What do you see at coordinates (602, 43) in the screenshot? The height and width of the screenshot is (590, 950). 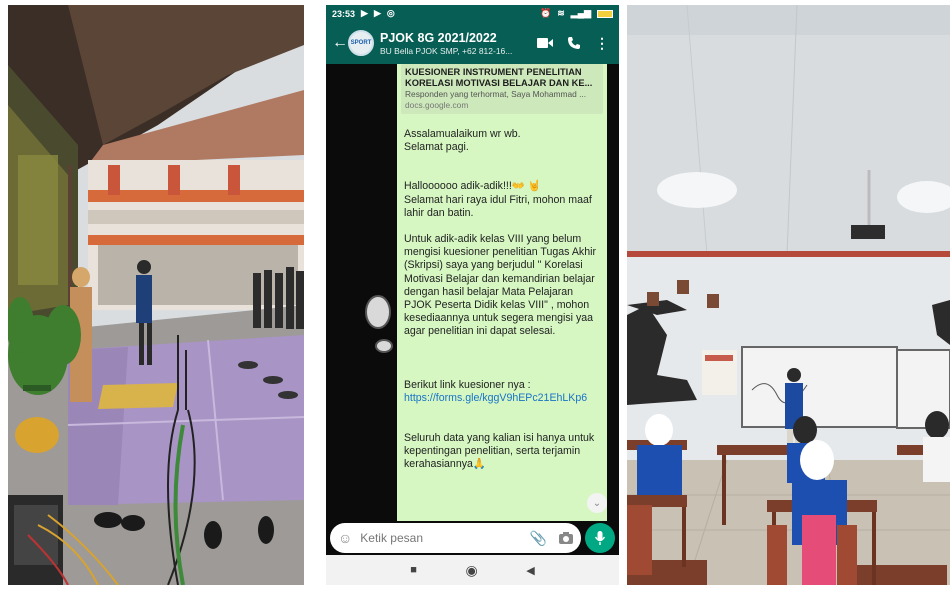 I see `more-options-icon: ⋮` at bounding box center [602, 43].